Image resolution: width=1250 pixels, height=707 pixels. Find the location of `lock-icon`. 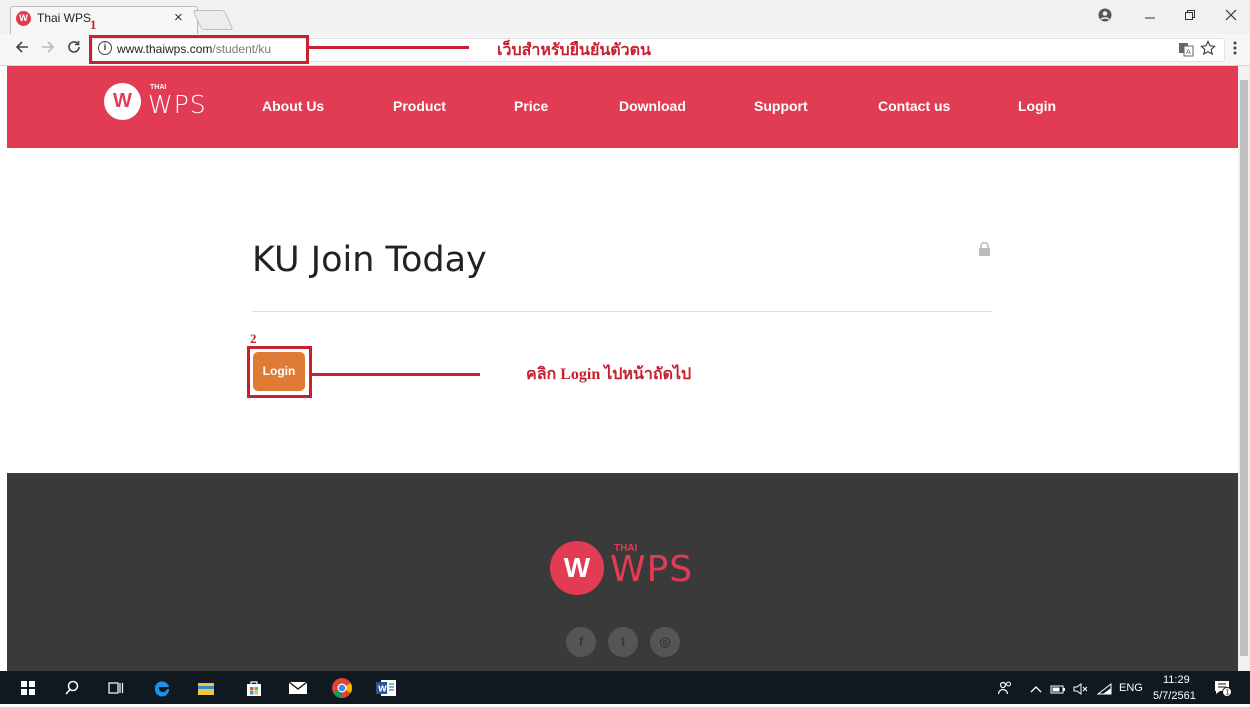

lock-icon is located at coordinates (984, 248).